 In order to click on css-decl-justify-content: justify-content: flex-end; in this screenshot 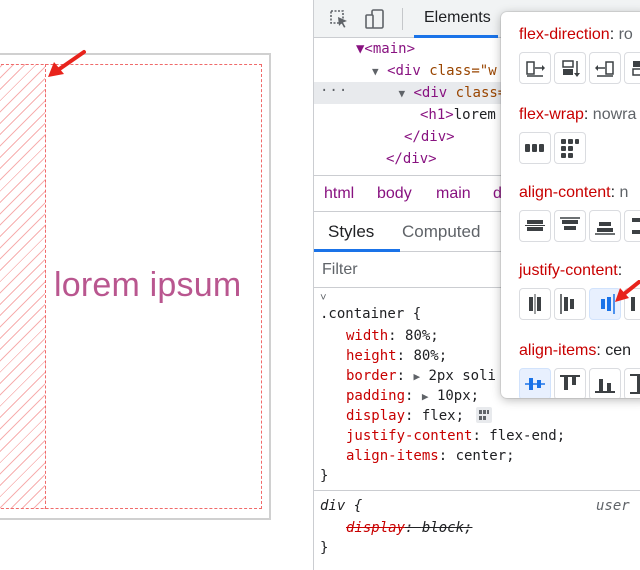, I will do `click(455, 436)`.